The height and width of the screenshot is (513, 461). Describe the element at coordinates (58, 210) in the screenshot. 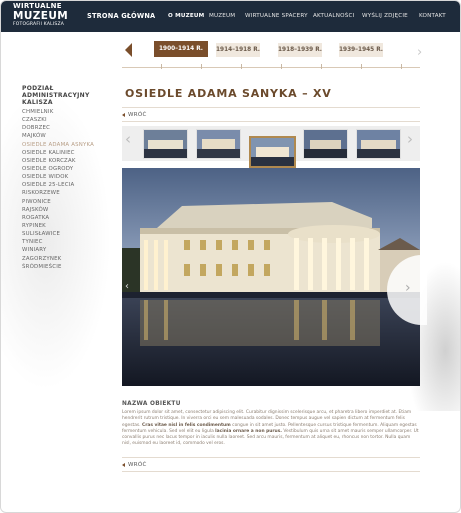

I see `sidebar-item: RAJSKÓW` at that location.